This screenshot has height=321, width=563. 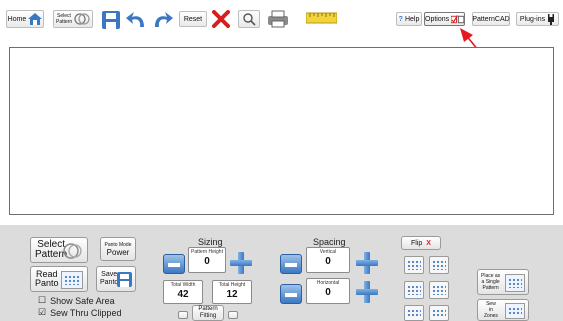 I want to click on select-pattern-button: Select Pattern, so click(x=59, y=250).